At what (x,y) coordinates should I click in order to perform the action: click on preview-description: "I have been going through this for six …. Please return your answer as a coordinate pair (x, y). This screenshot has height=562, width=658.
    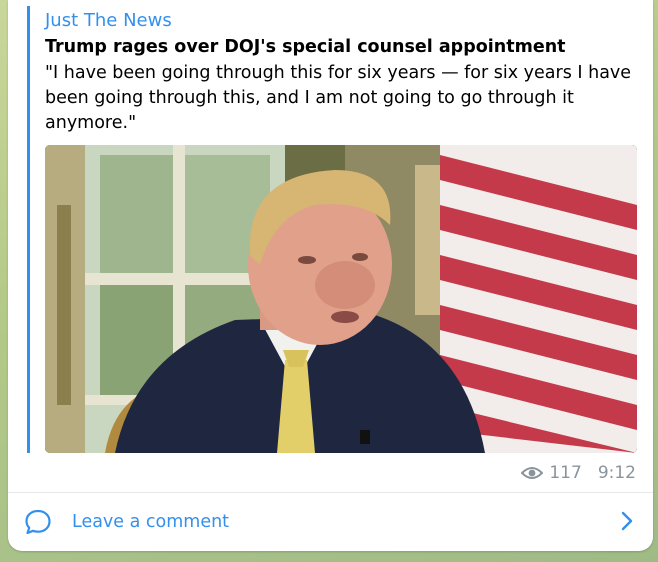
    Looking at the image, I should click on (338, 98).